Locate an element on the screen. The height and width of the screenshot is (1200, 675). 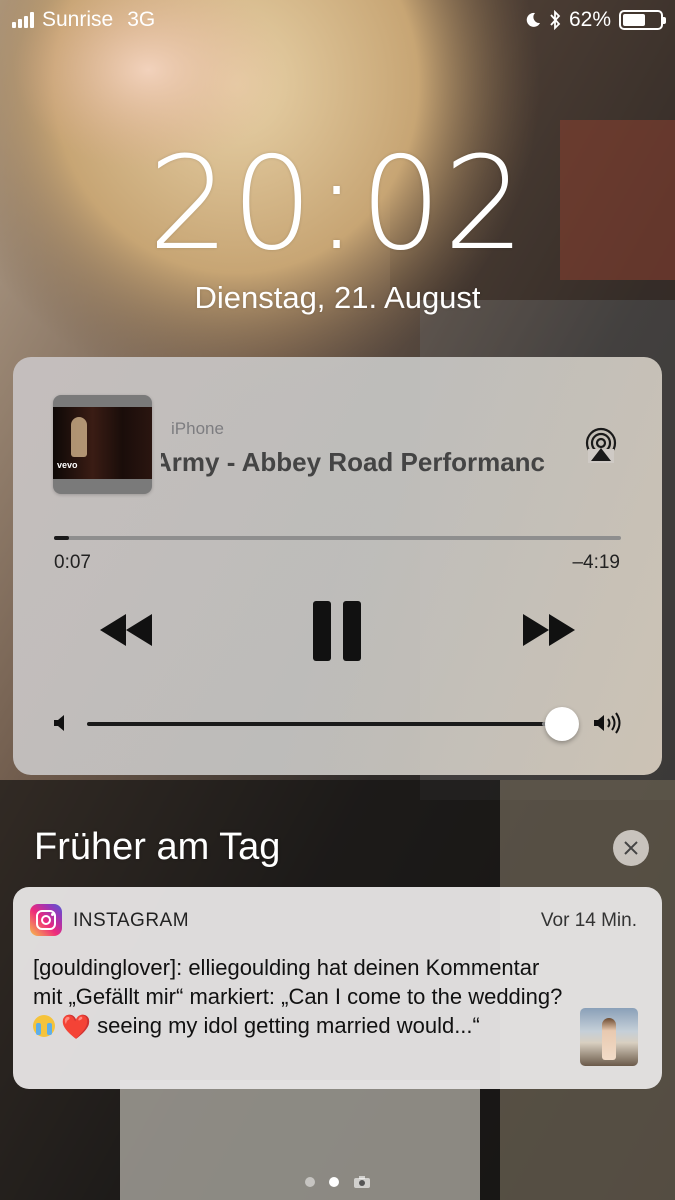
remaining-time: –4:19 is located at coordinates (596, 562).